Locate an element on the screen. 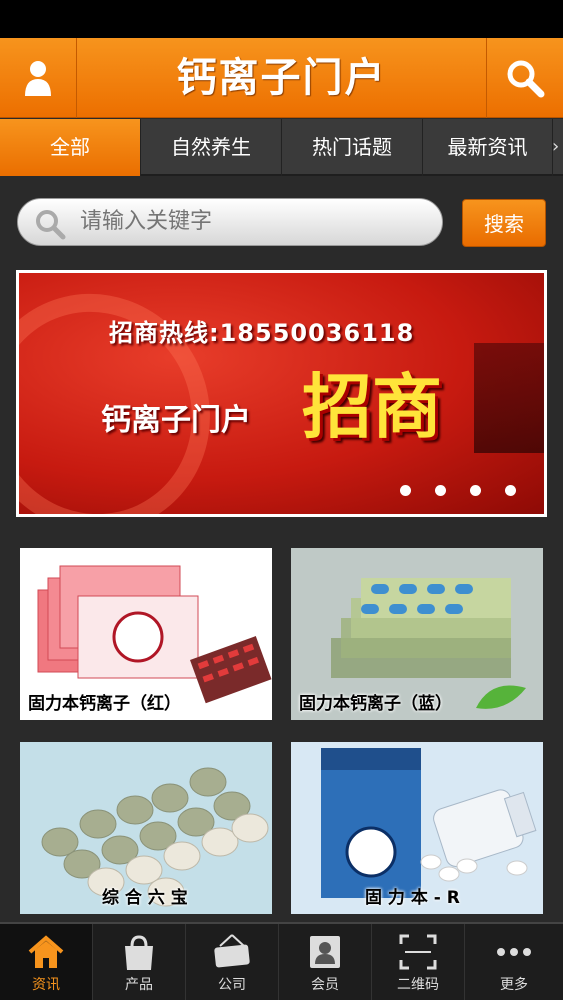 This screenshot has width=563, height=1000. product-card: 固力本钙离子（蓝） is located at coordinates (417, 634).